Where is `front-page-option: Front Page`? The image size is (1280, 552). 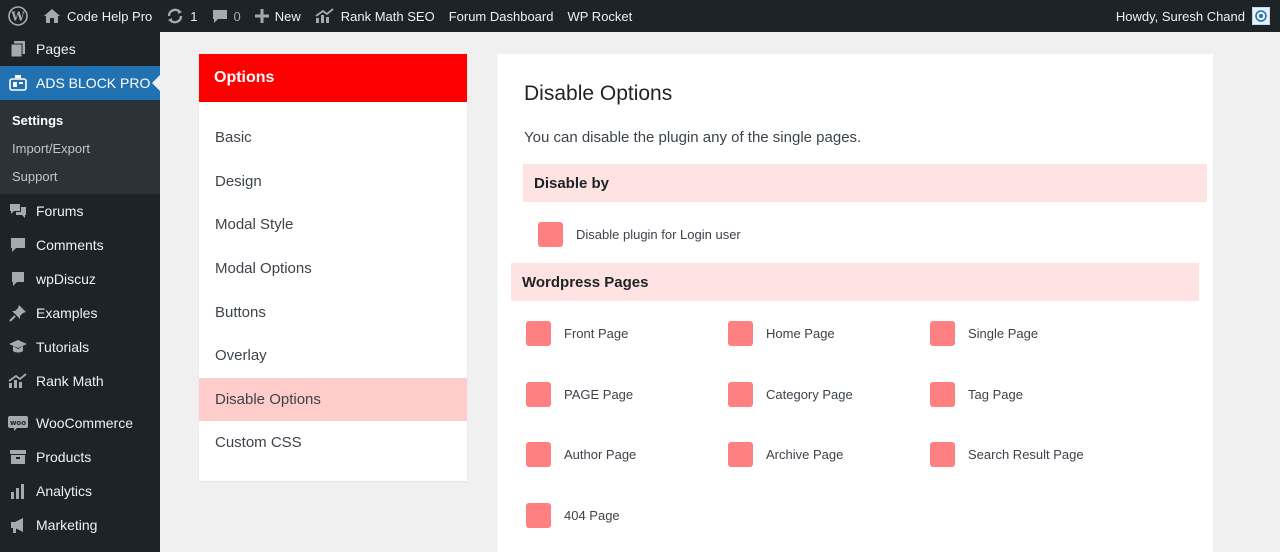 front-page-option: Front Page is located at coordinates (577, 333).